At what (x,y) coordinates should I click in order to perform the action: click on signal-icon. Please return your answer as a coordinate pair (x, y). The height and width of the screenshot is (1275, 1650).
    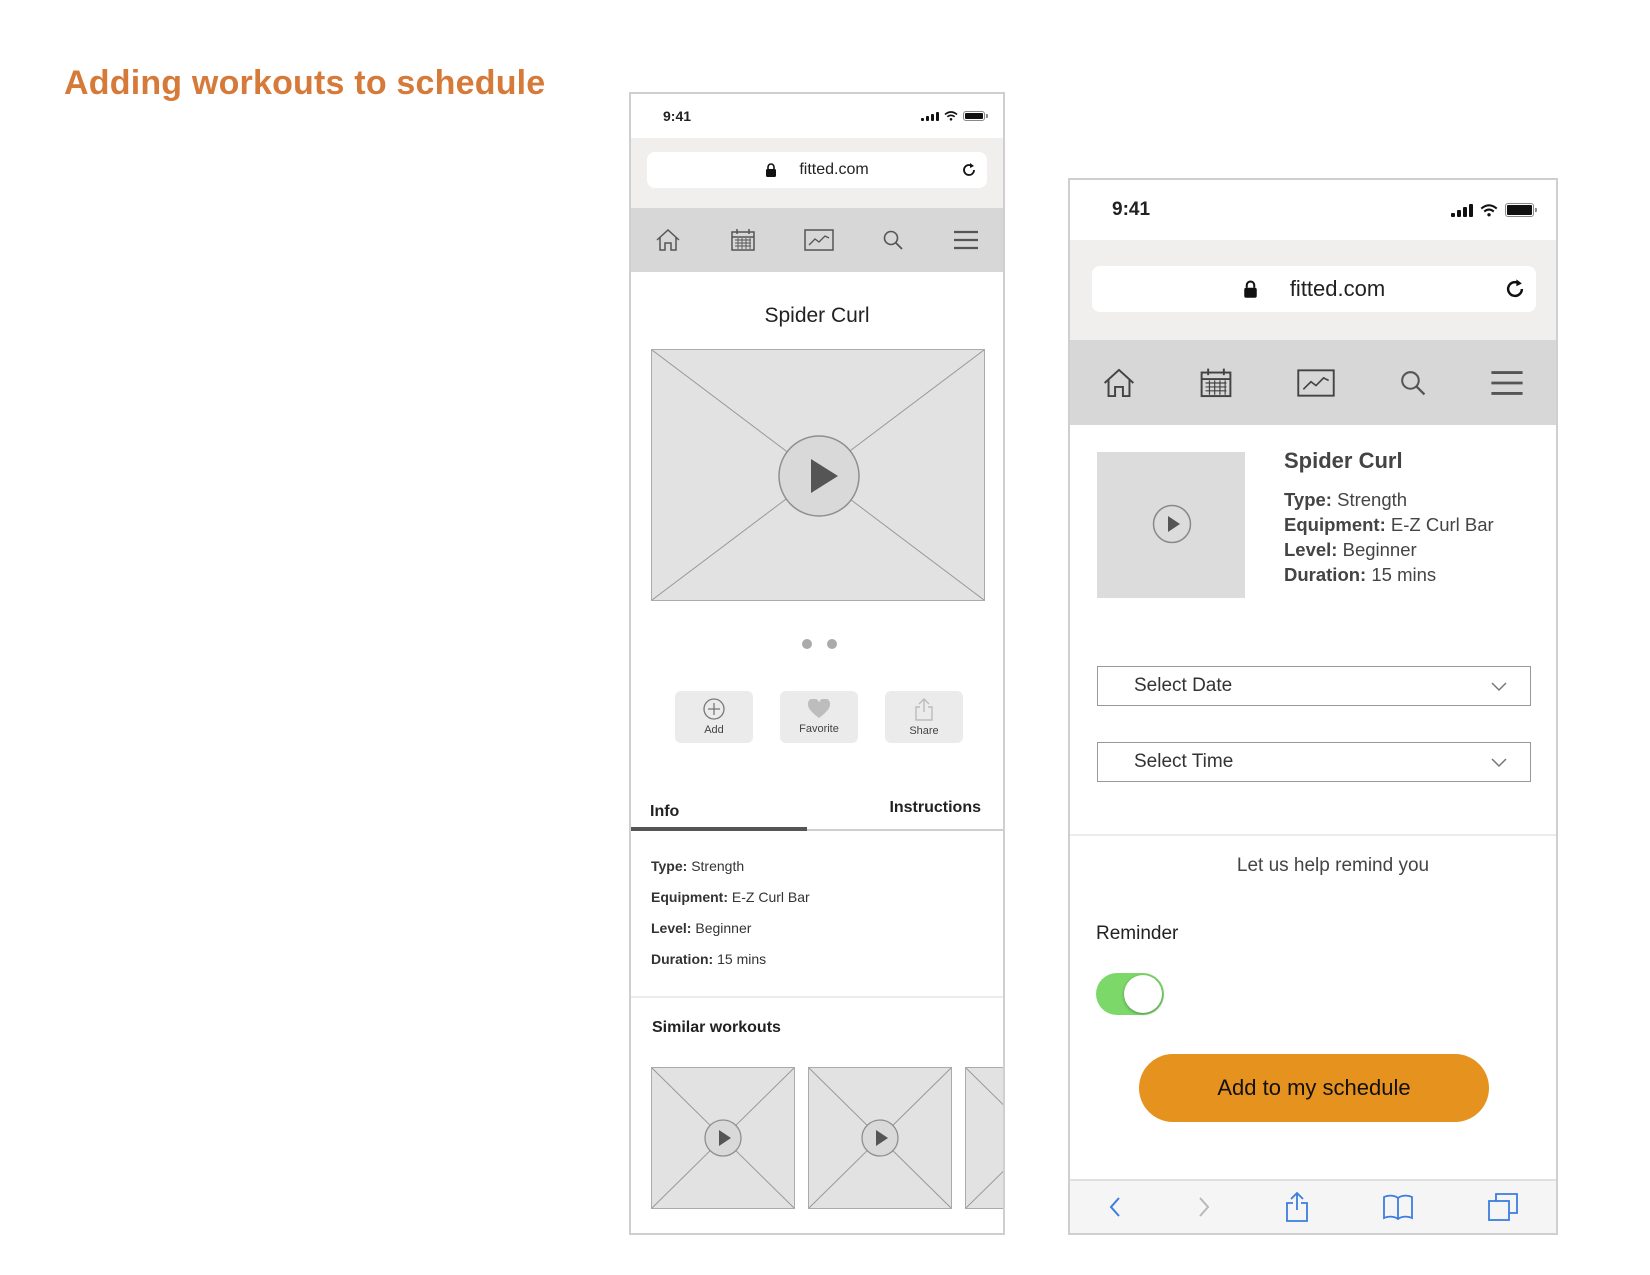
    Looking at the image, I should click on (1462, 210).